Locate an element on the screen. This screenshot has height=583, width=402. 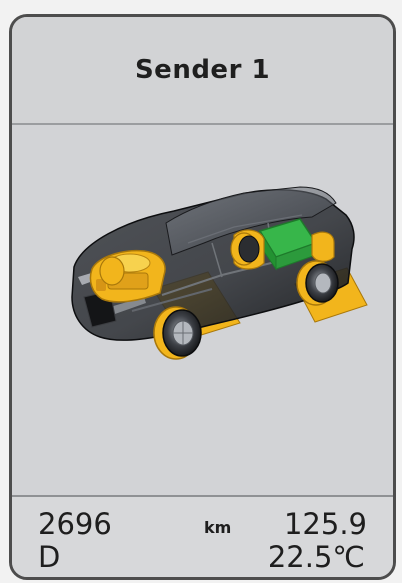
distance-unit: km is located at coordinates (218, 527).